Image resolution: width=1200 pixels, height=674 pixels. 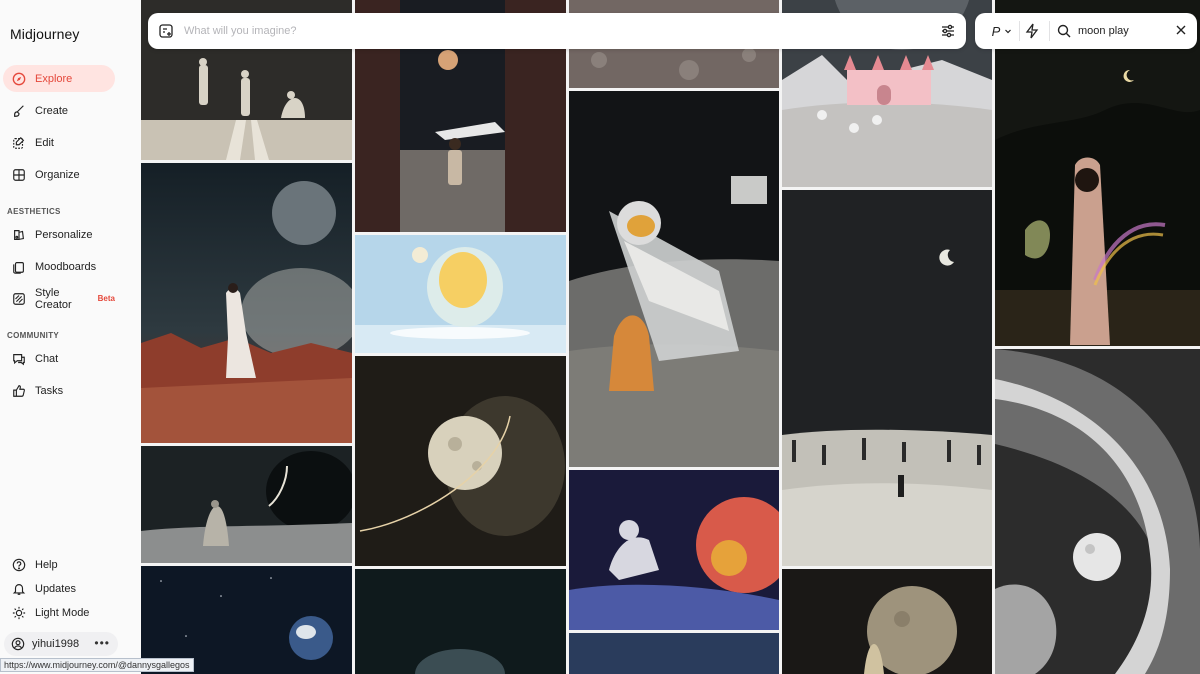 I want to click on sidebar-item-label: Moodboards, so click(x=66, y=266).